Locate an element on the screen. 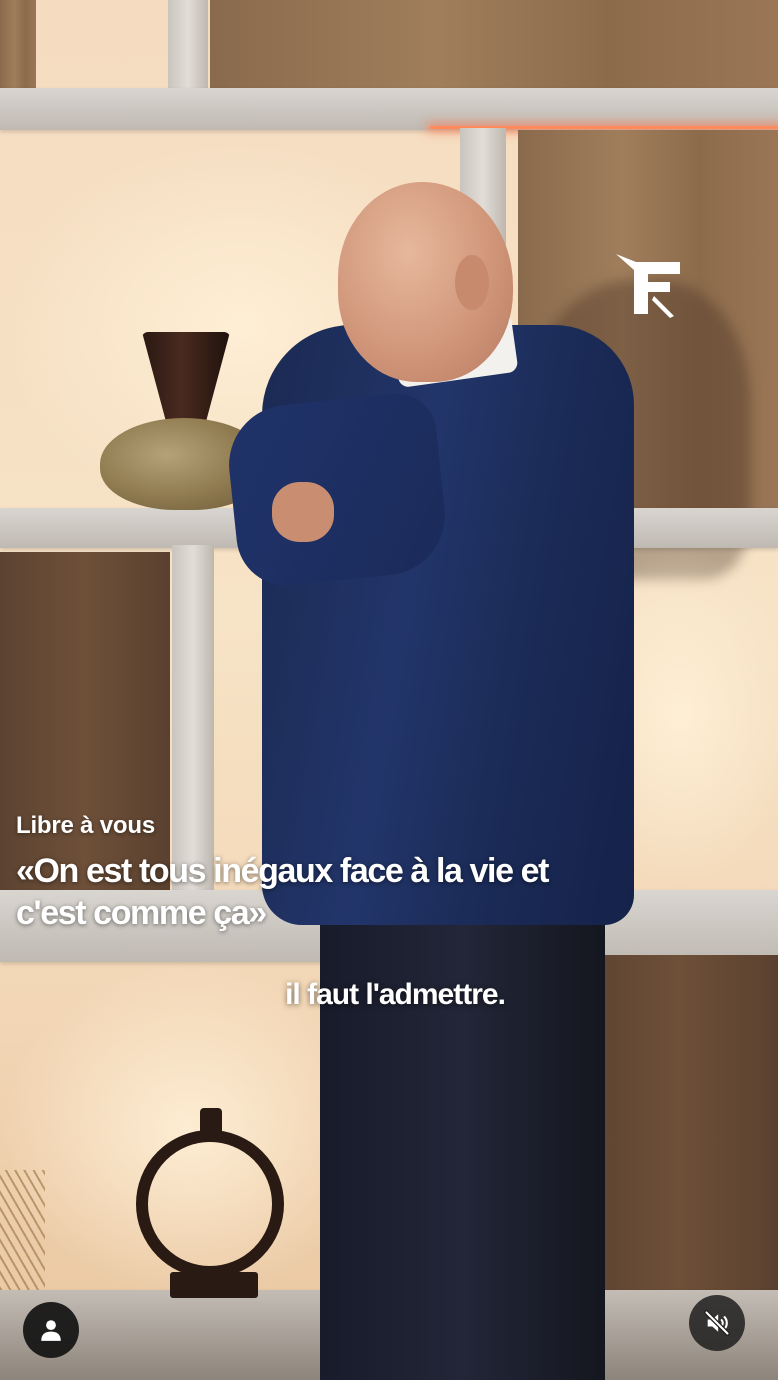 The image size is (778, 1380). profile-button is located at coordinates (51, 1330).